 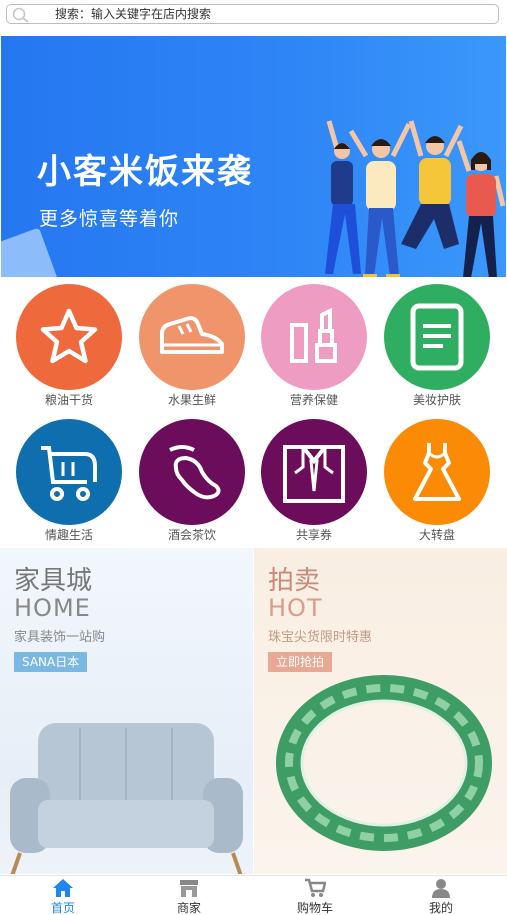 I want to click on category-label: 情趣生活, so click(x=68, y=535).